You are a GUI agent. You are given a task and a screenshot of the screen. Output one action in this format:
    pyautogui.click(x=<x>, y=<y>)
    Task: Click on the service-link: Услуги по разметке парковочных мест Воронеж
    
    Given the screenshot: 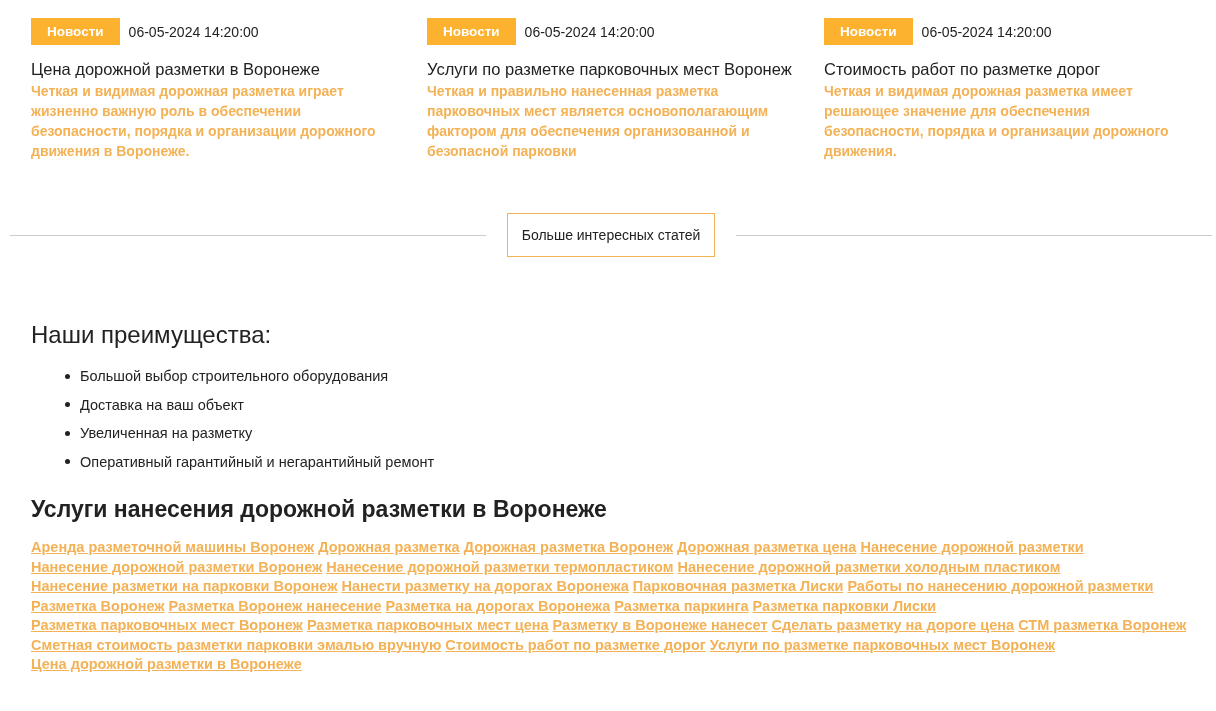 What is the action you would take?
    pyautogui.click(x=882, y=644)
    